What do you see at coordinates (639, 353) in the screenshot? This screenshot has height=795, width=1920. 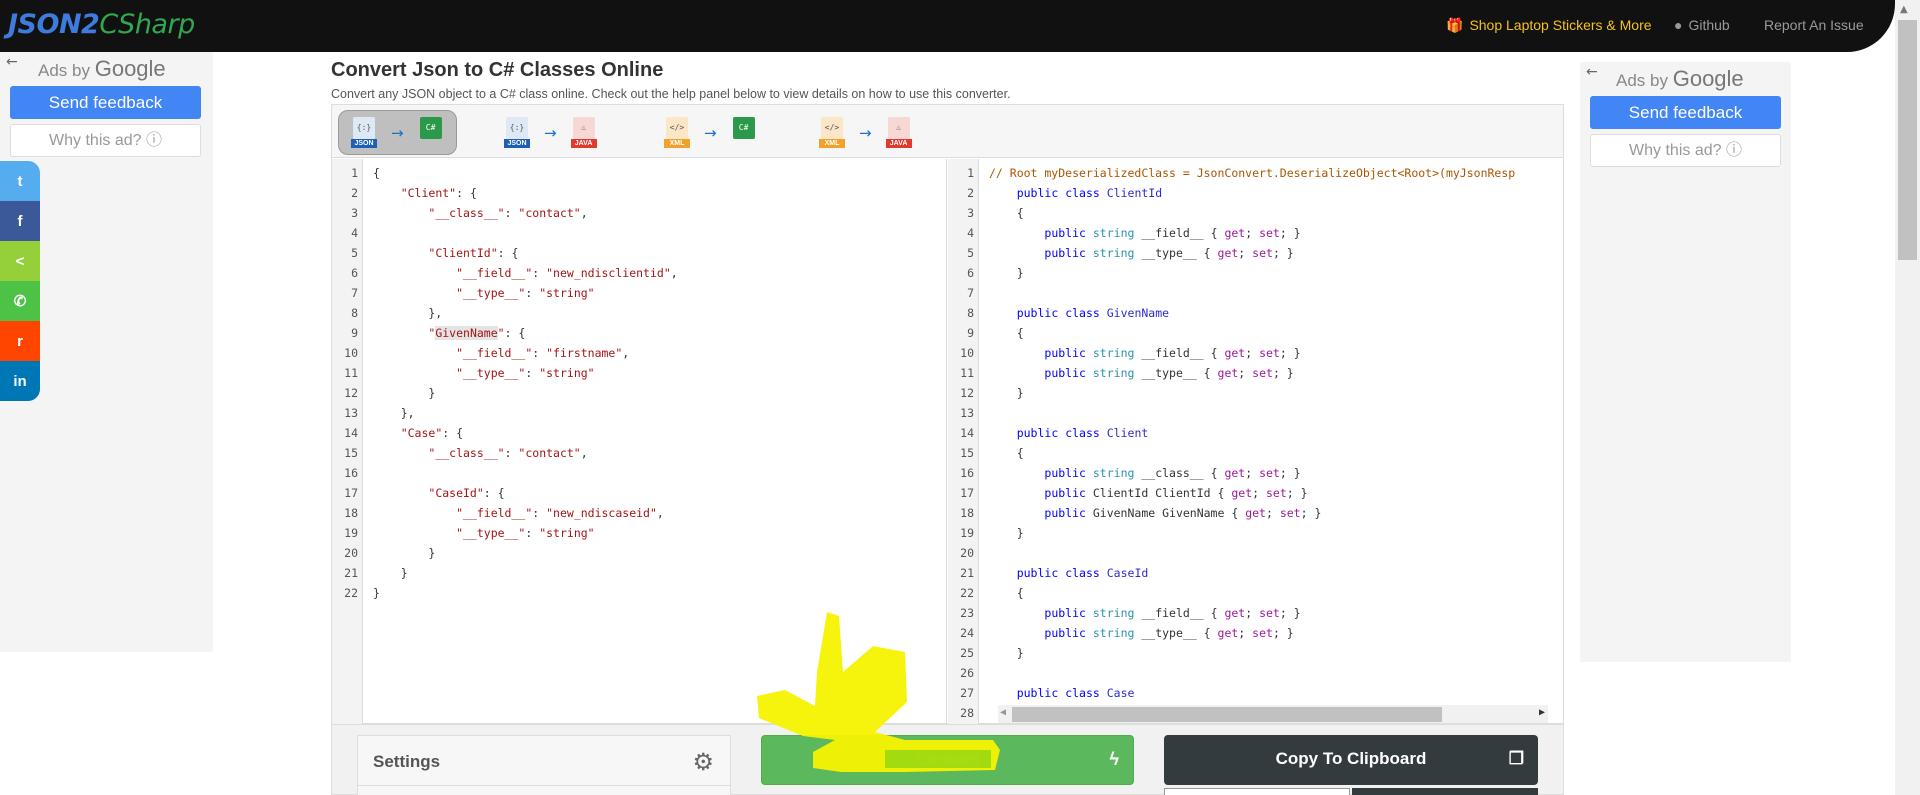 I see `code-line: 10 "__field__": "firstname",` at bounding box center [639, 353].